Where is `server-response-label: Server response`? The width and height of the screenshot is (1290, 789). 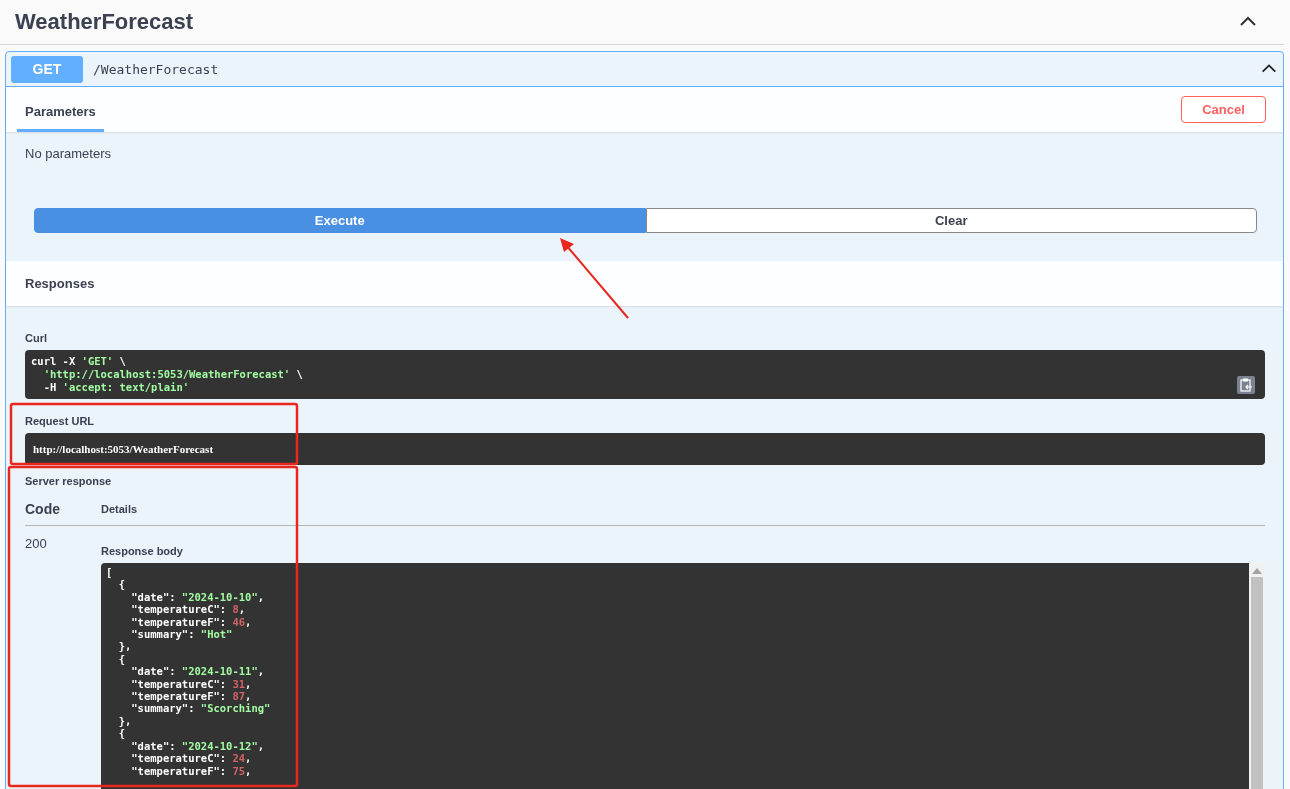
server-response-label: Server response is located at coordinates (68, 481).